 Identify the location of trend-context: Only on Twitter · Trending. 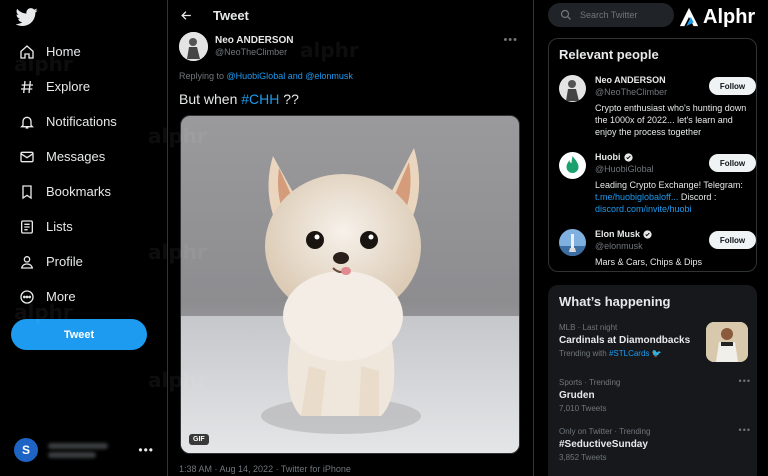
(605, 431).